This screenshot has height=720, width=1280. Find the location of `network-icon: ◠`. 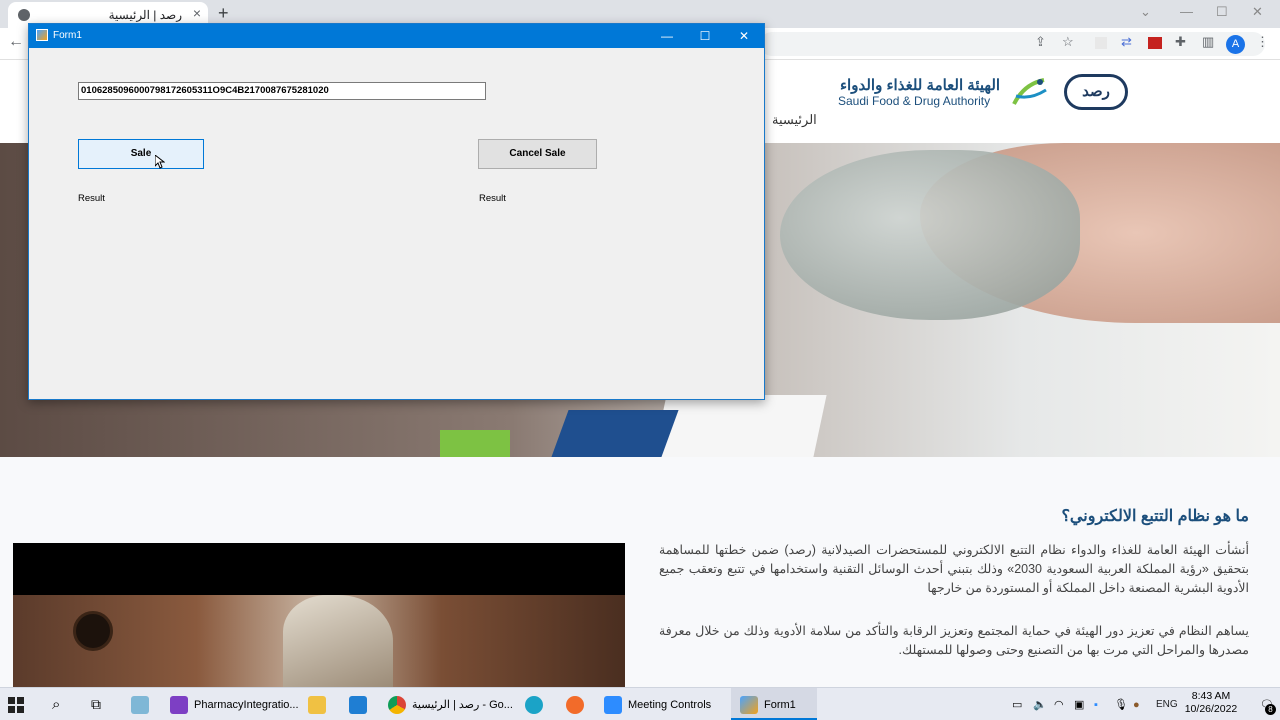

network-icon: ◠ is located at coordinates (1059, 704).